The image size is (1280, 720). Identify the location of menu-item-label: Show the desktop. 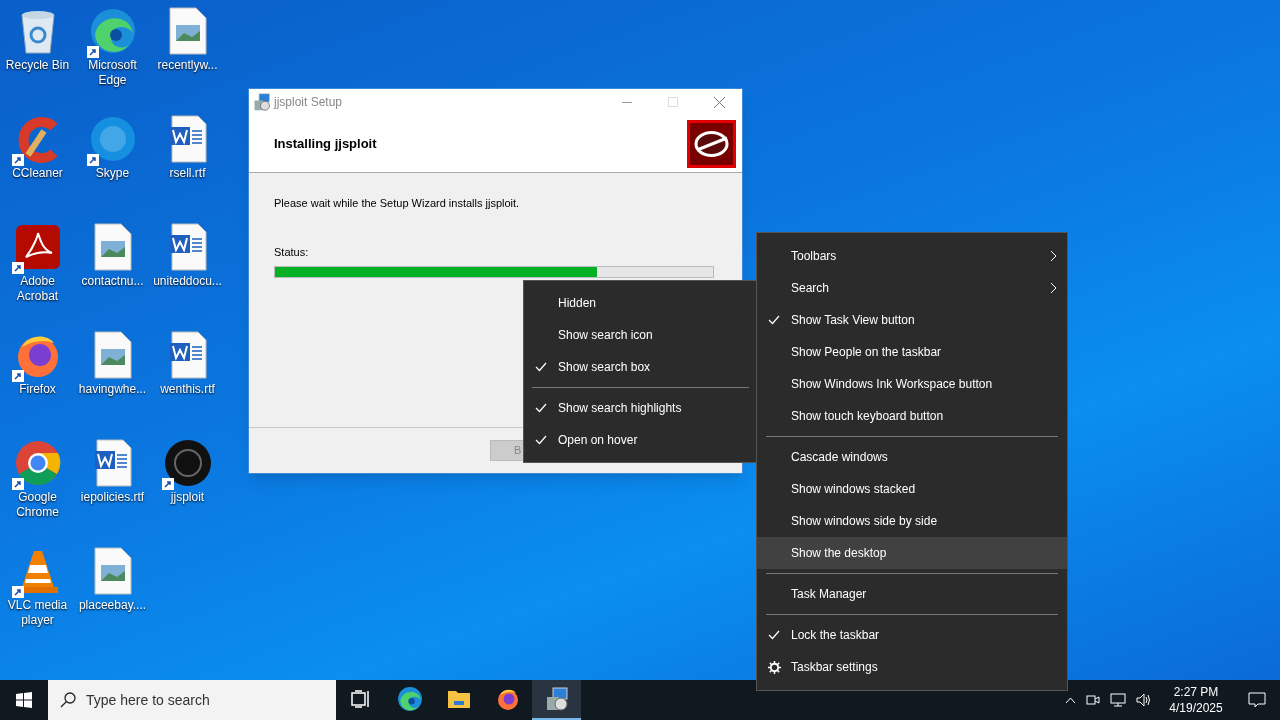
(839, 553).